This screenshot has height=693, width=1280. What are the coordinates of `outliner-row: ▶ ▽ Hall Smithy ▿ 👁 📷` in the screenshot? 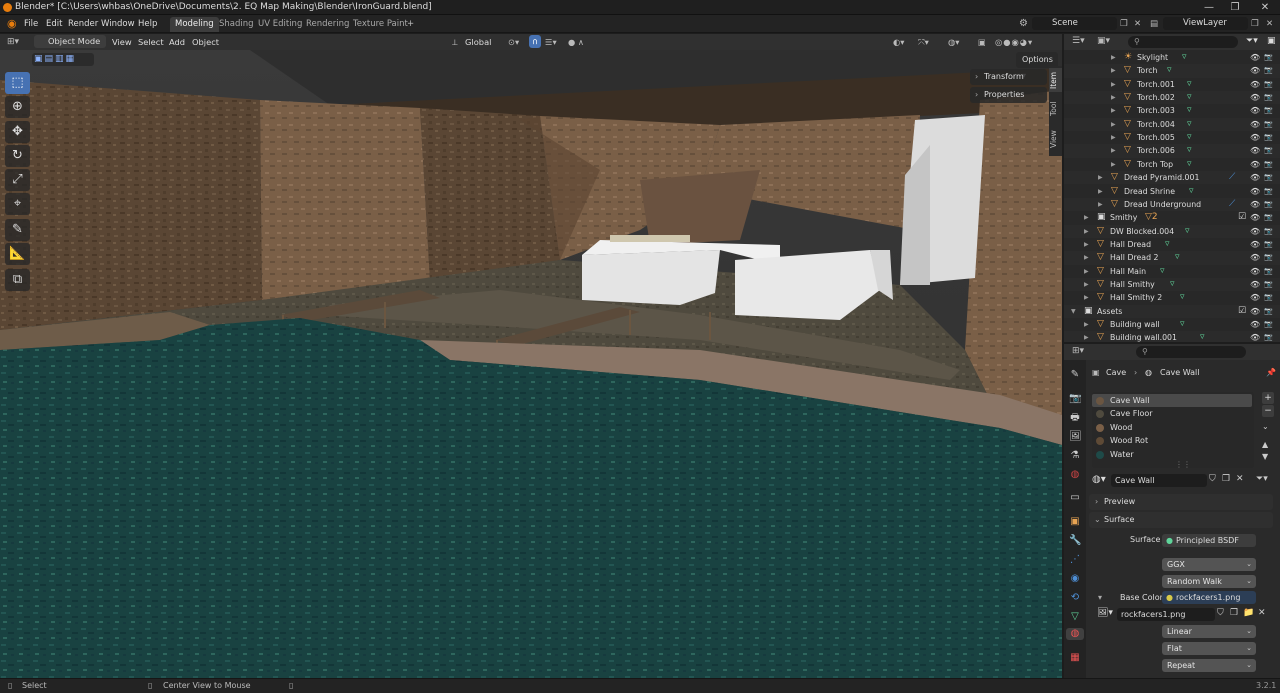 It's located at (1172, 284).